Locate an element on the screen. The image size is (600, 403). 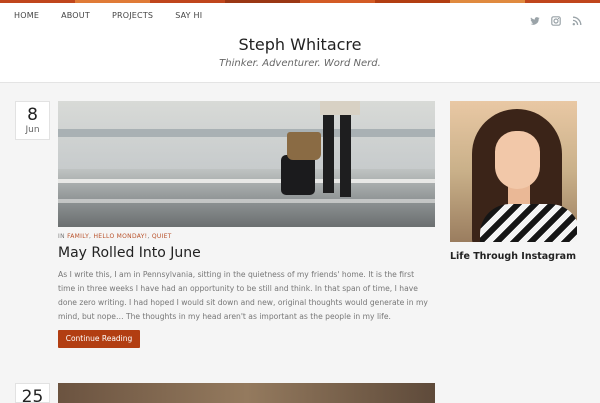
nav-item-about: ABOUT is located at coordinates (75, 15).